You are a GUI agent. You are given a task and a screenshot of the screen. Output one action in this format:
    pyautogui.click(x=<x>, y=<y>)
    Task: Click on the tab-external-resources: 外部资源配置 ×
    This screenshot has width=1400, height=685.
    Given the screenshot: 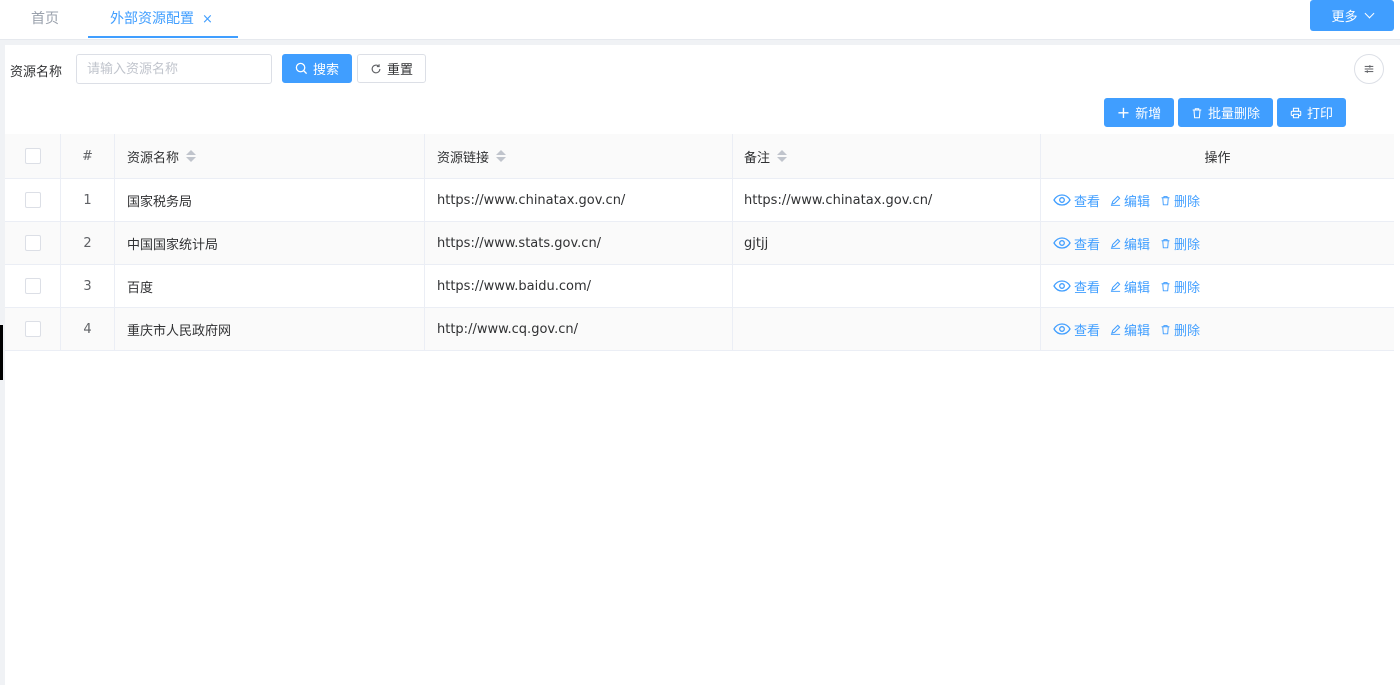 What is the action you would take?
    pyautogui.click(x=163, y=19)
    